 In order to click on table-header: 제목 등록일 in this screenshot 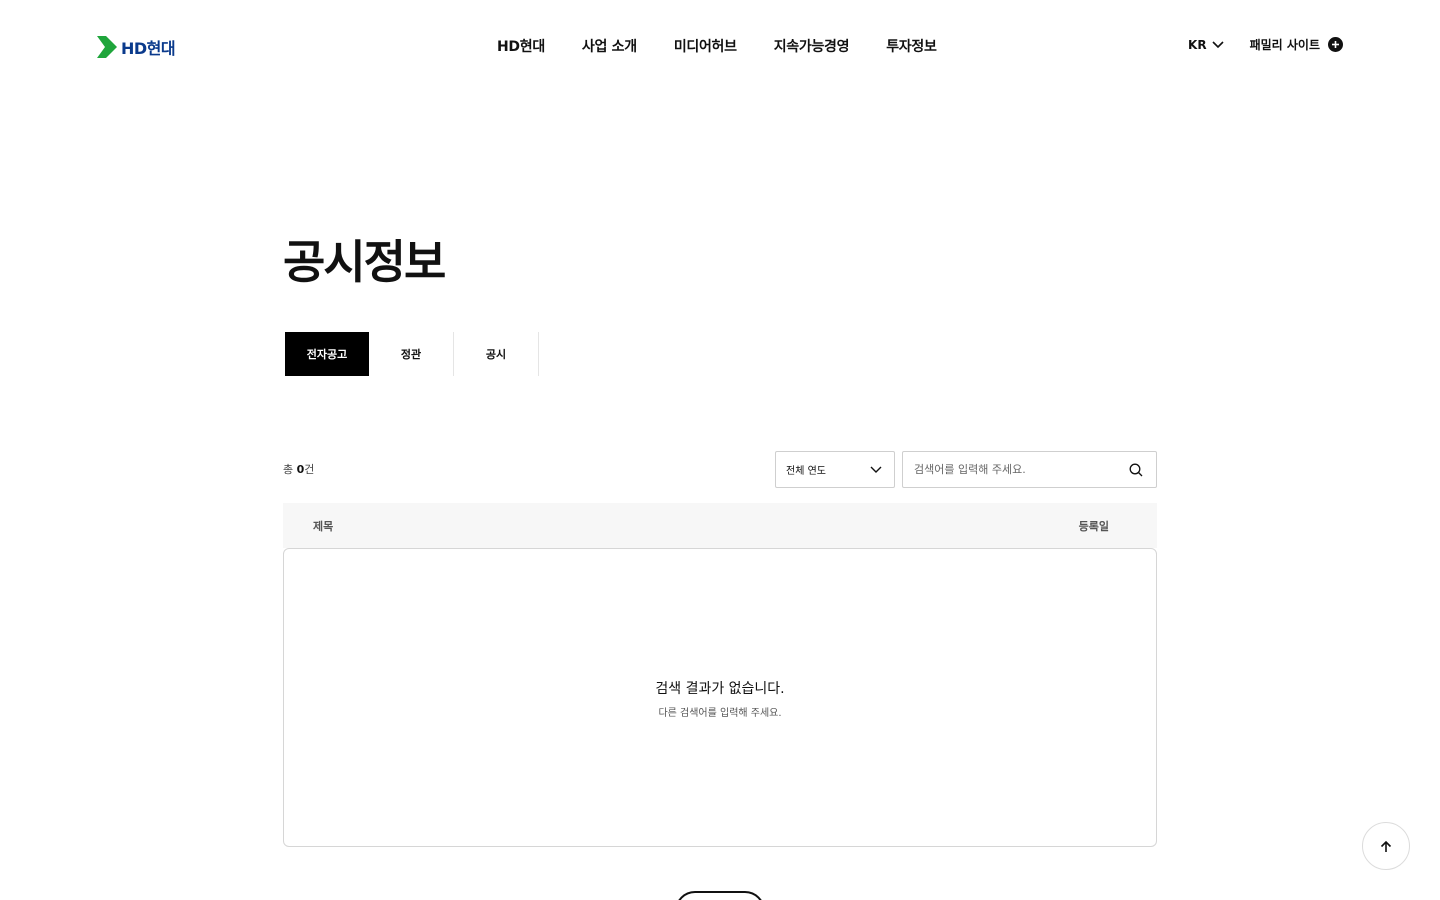, I will do `click(720, 525)`.